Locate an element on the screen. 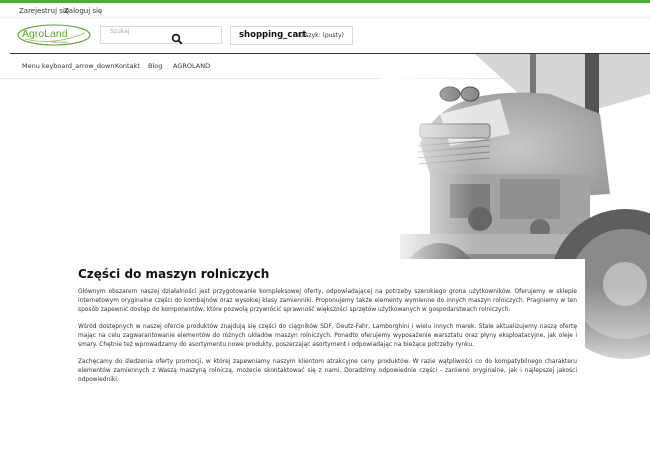  nav-item-menu: Menu keyboard_arrow_down is located at coordinates (68, 66).